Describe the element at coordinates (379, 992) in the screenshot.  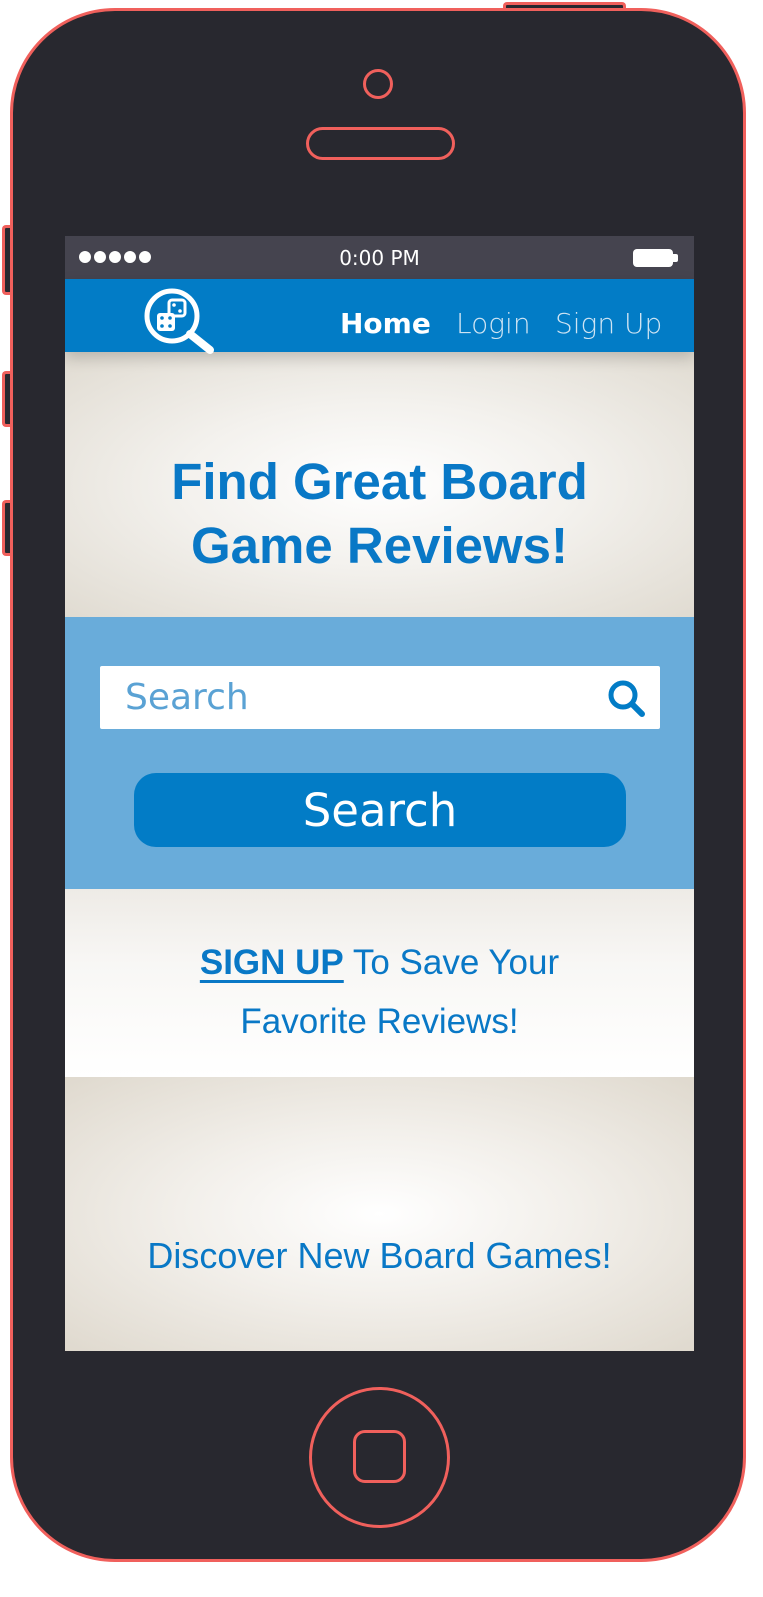
I see `signup-promo-text: SIGN UP To Save Your Favorite Reviews!` at that location.